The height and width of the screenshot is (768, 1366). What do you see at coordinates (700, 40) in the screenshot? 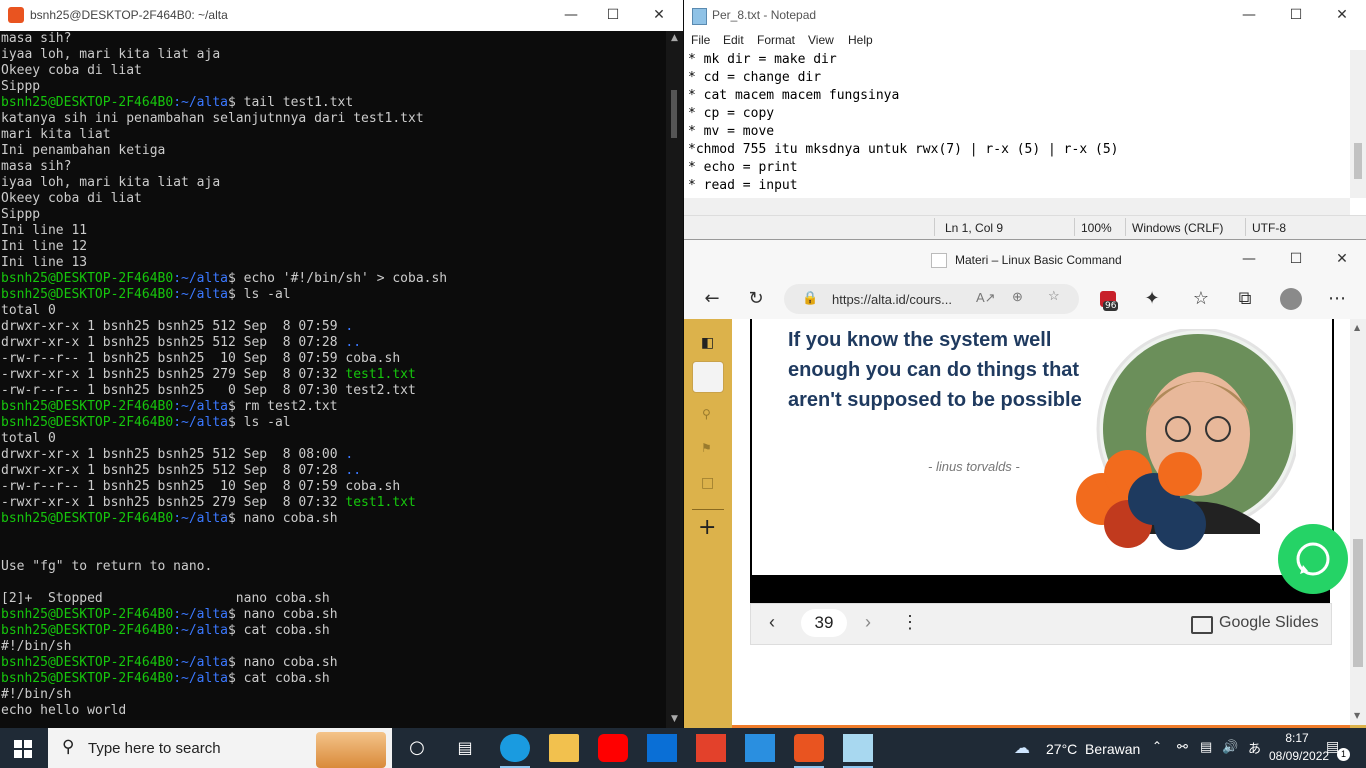
I see `menu-file: File` at bounding box center [700, 40].